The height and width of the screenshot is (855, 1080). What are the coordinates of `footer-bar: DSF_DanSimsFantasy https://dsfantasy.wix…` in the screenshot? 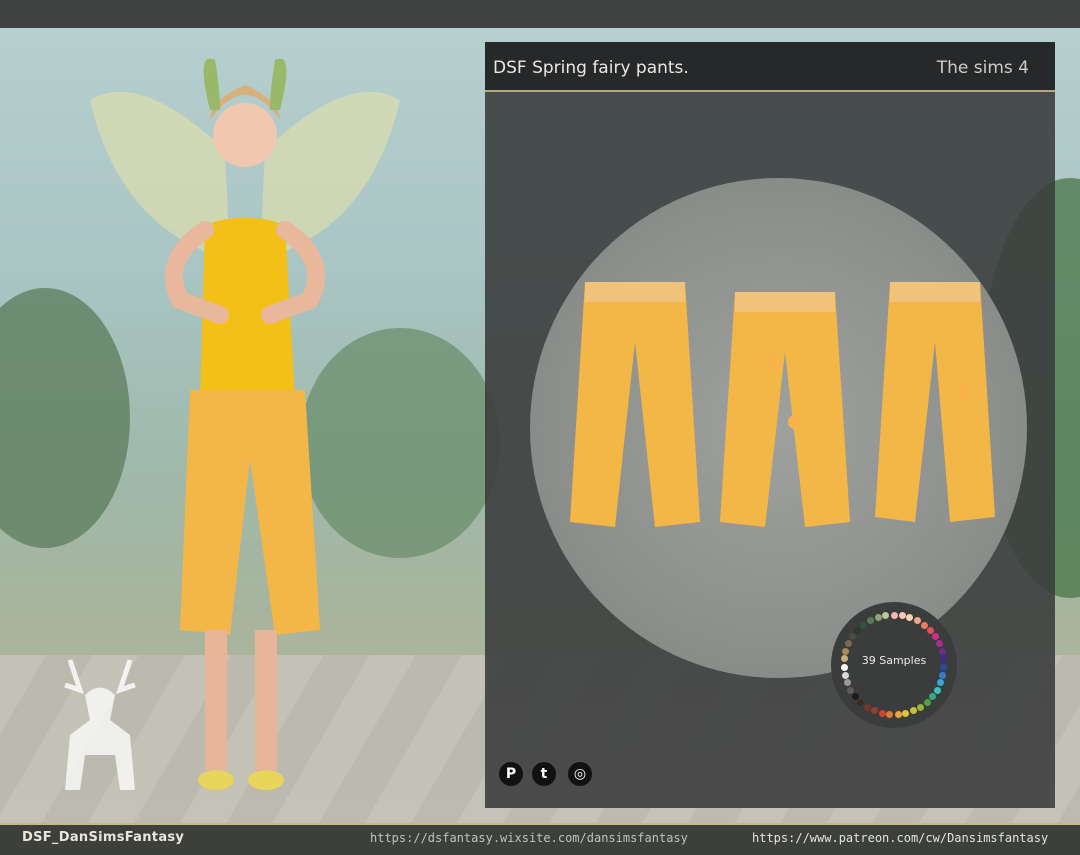 It's located at (540, 839).